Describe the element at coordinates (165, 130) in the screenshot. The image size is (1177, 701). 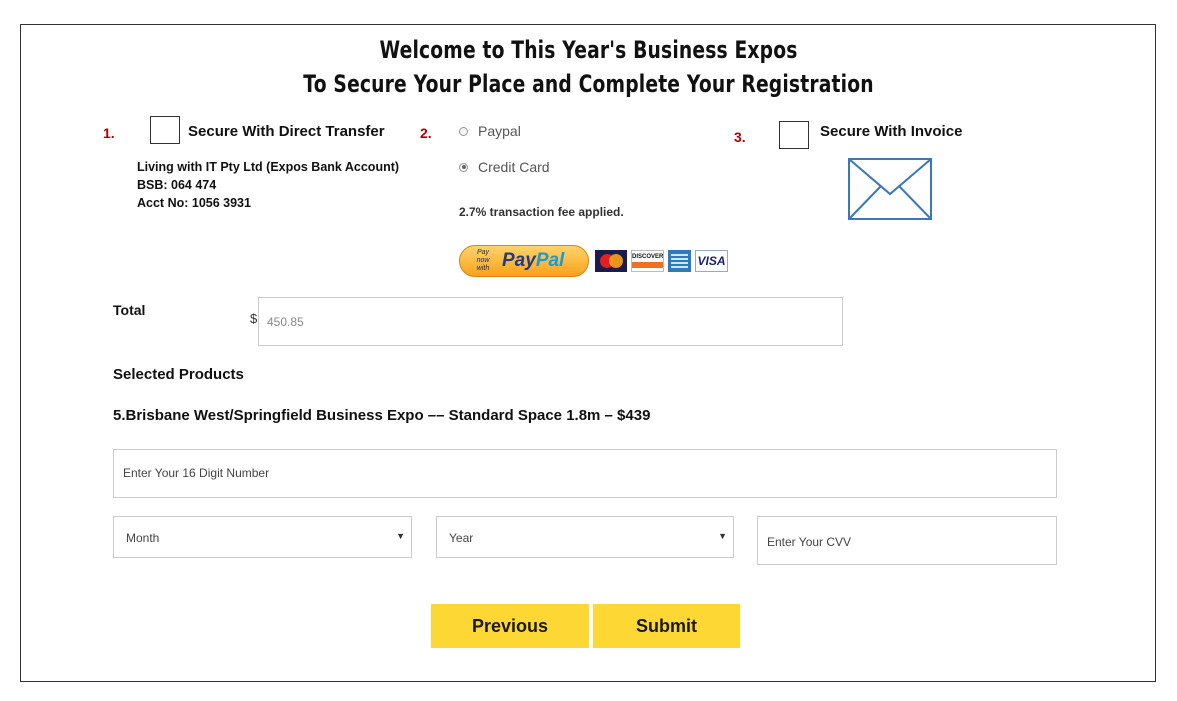
I see `direct-transfer-checkbox` at that location.